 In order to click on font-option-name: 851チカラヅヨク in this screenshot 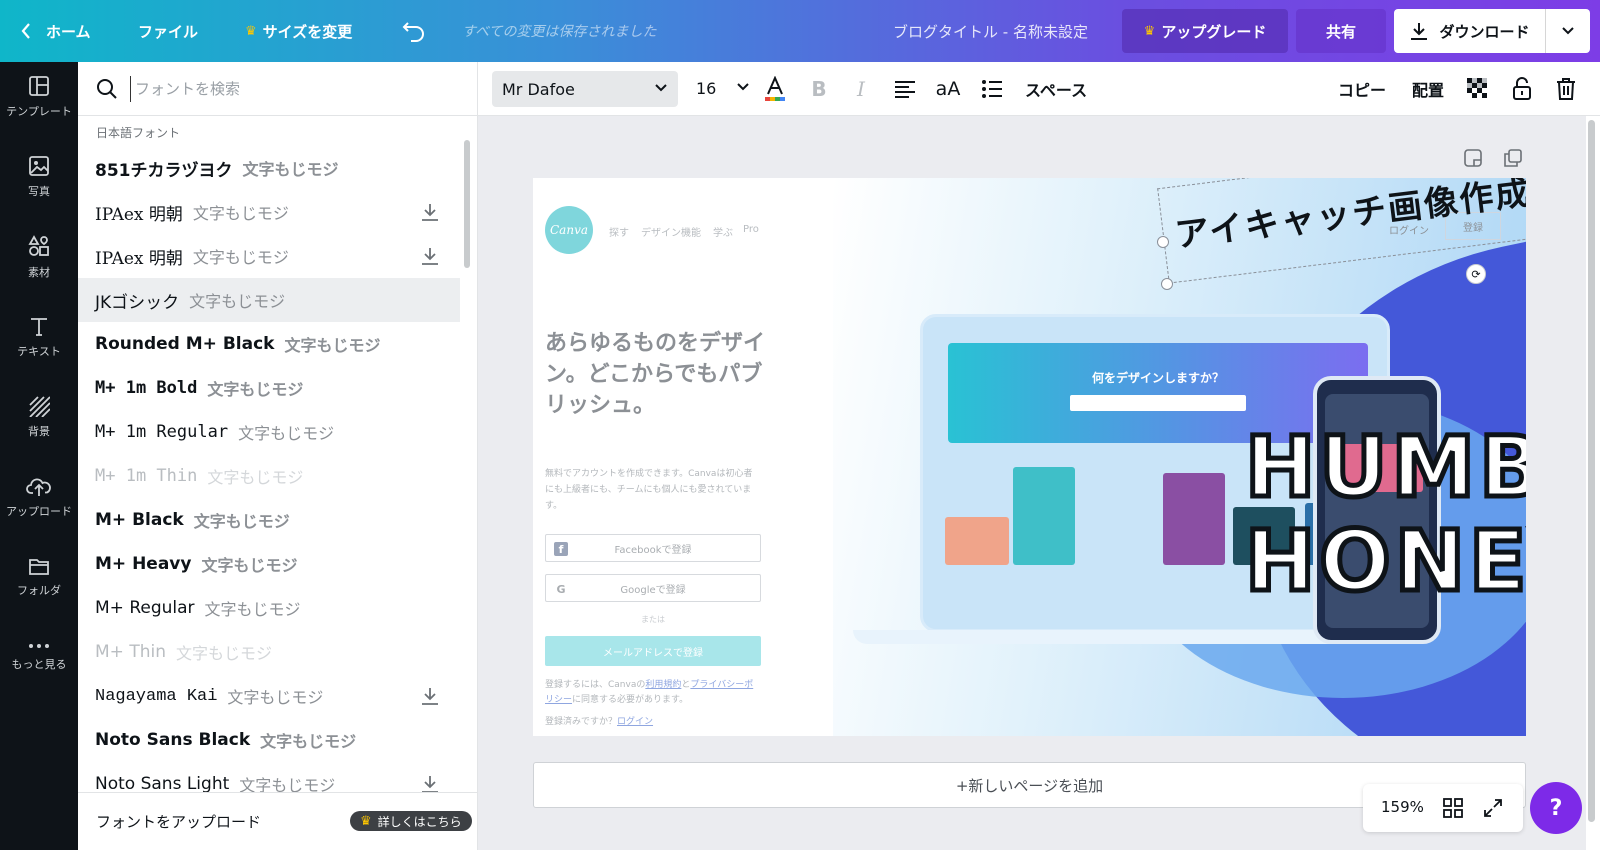, I will do `click(164, 170)`.